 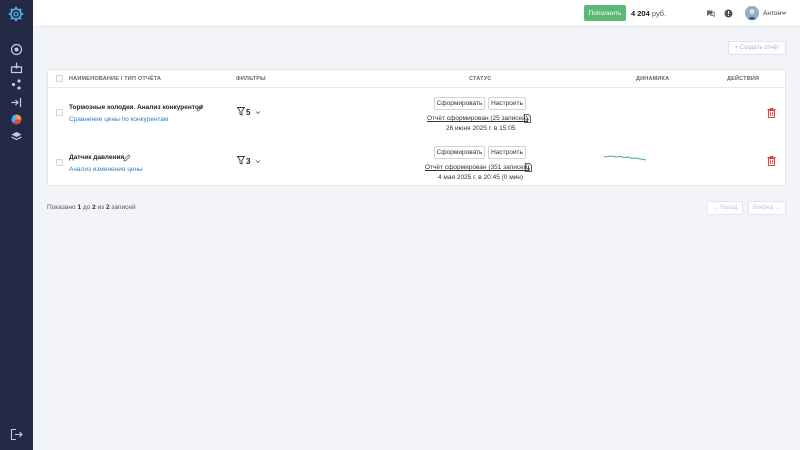 I want to click on settings-logo-icon, so click(x=16, y=14).